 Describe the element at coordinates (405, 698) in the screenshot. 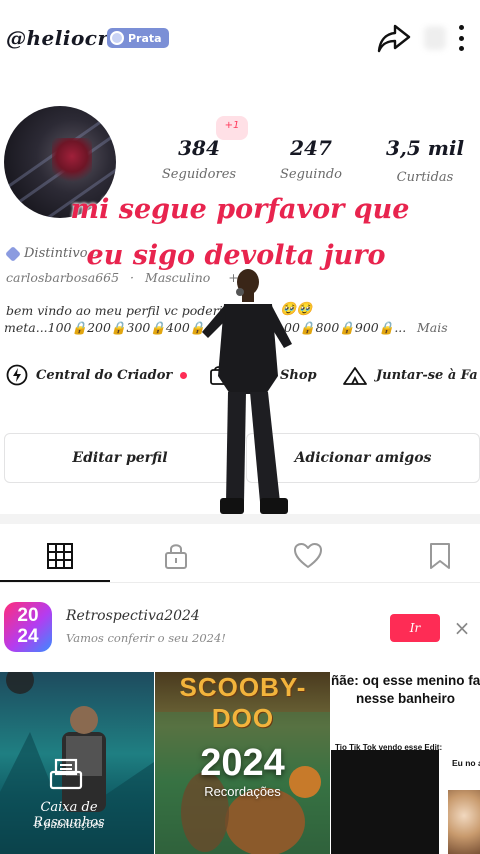

I see `meme-caption-line-2: nesse banheiro` at that location.